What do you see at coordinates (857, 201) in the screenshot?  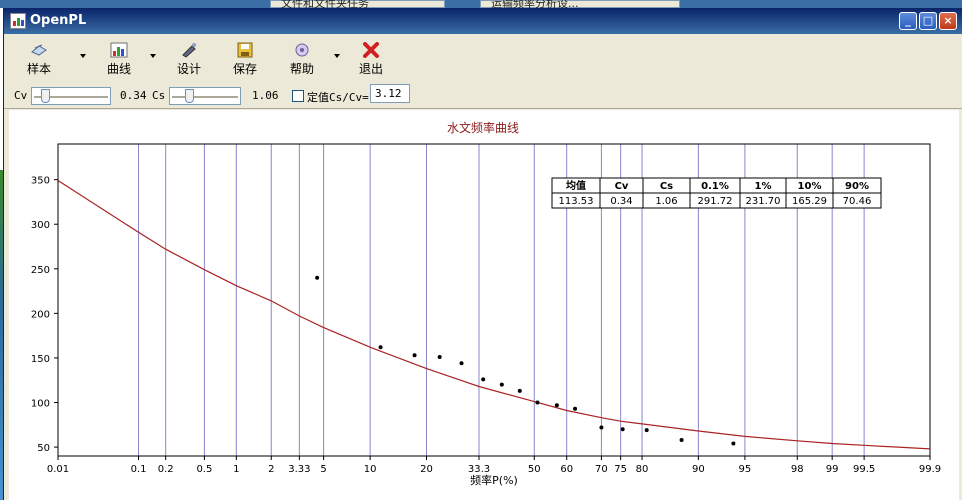 I see `table-value-text: 70.46` at bounding box center [857, 201].